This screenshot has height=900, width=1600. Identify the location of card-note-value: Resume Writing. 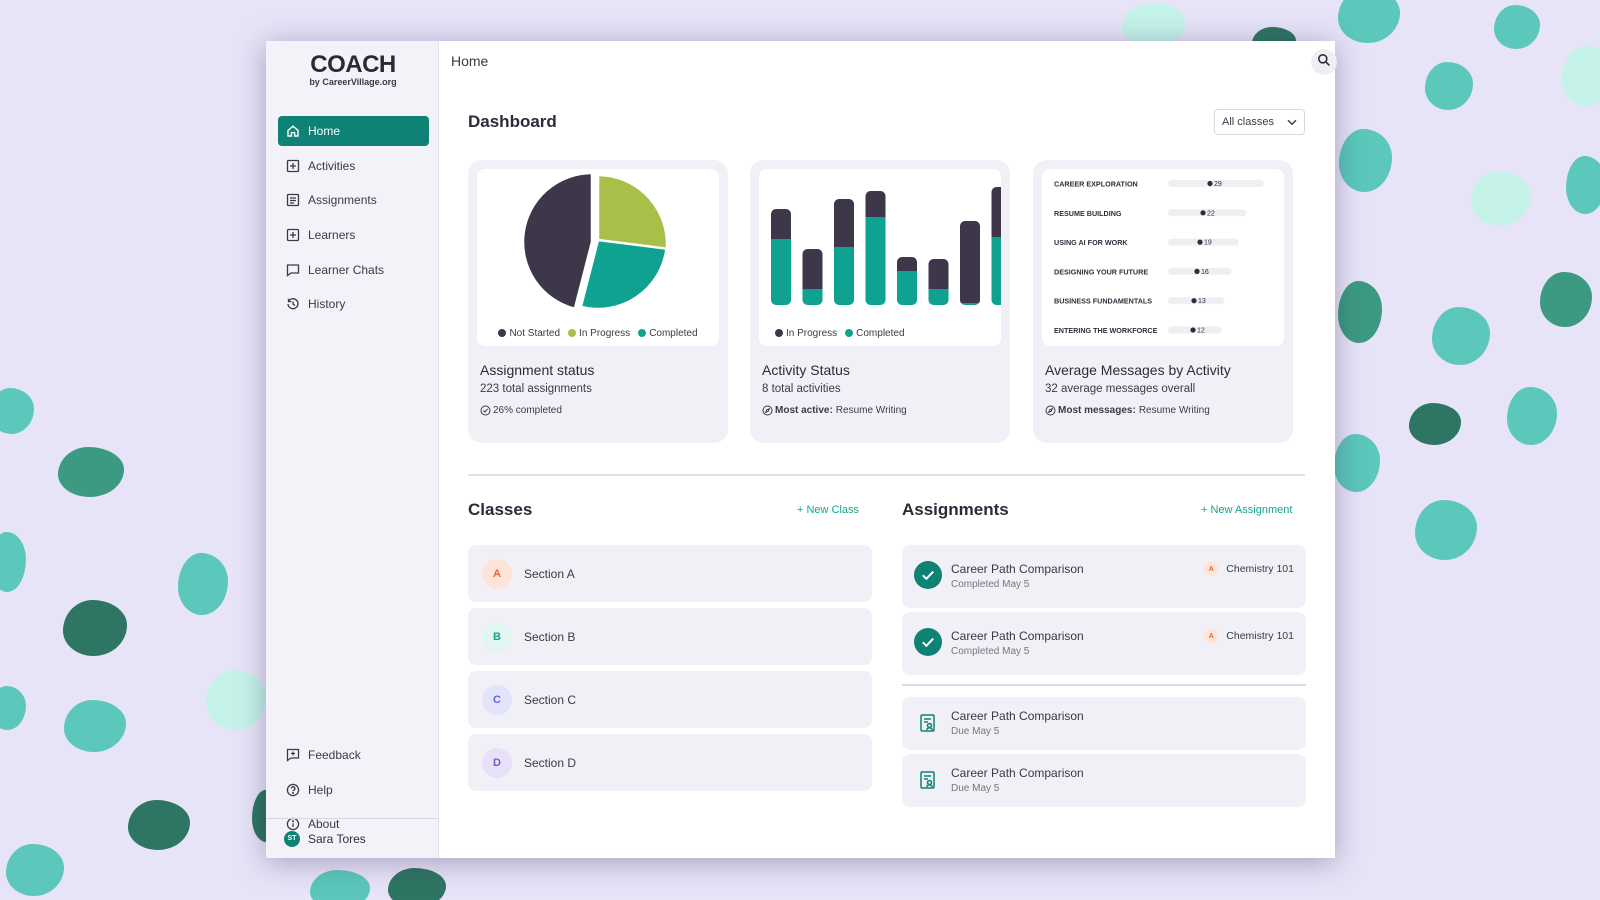
(871, 410).